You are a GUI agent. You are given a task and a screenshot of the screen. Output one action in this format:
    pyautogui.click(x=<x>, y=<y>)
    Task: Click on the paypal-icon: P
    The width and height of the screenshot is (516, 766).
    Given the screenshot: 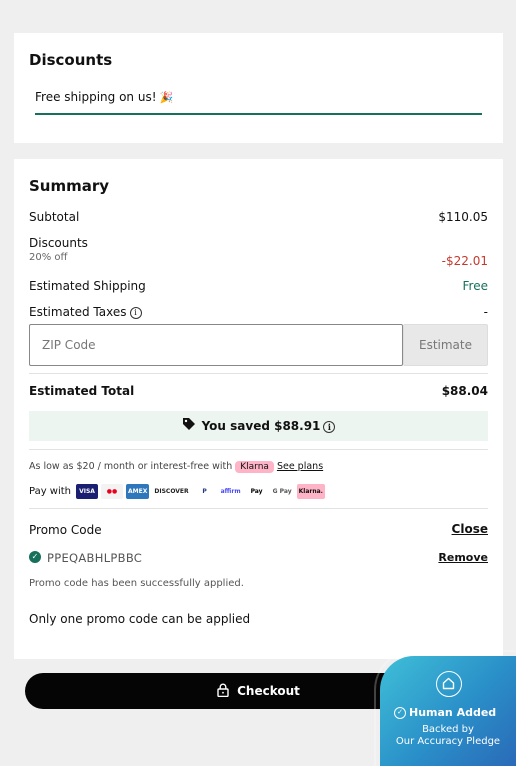 What is the action you would take?
    pyautogui.click(x=204, y=491)
    